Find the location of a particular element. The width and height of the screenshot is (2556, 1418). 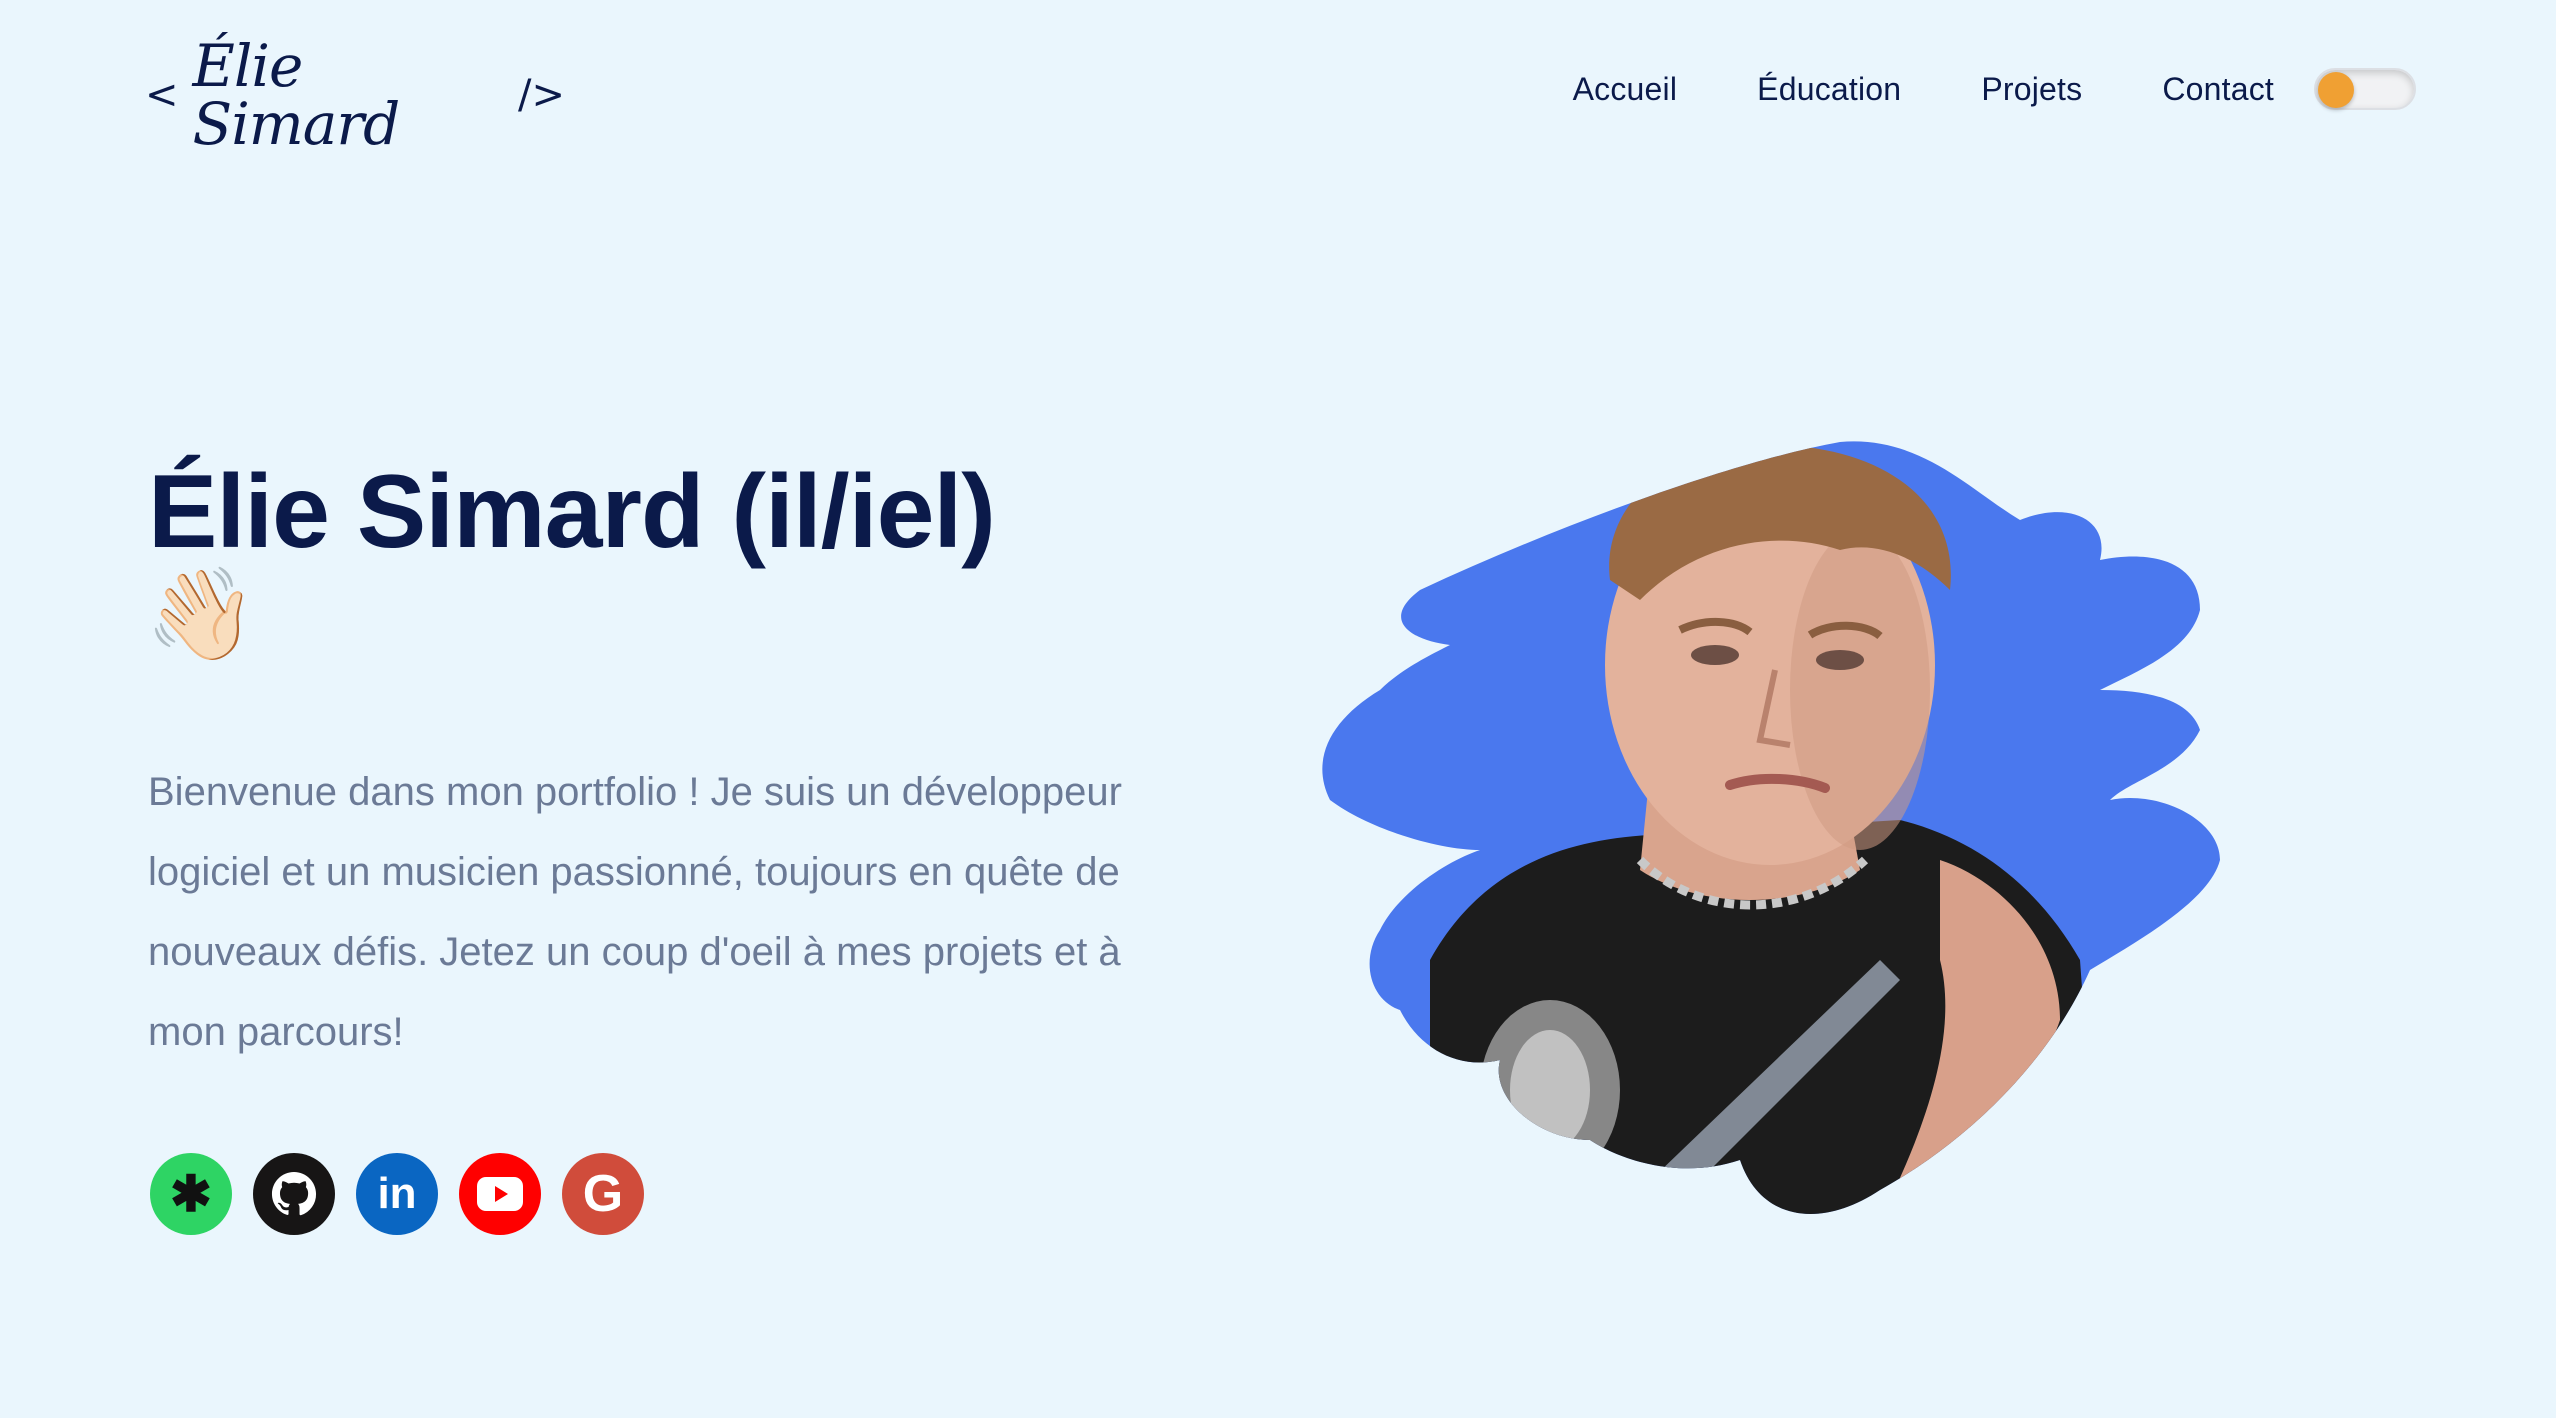

linkedin-button: in is located at coordinates (397, 1194).